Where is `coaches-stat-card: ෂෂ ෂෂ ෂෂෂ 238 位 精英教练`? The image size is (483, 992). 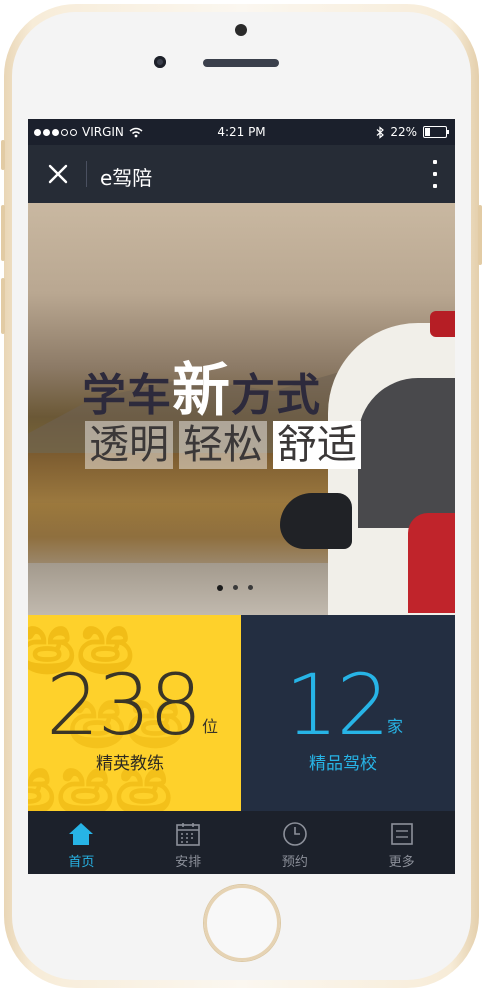 coaches-stat-card: ෂෂ ෂෂ ෂෂෂ 238 位 精英教练 is located at coordinates (134, 713).